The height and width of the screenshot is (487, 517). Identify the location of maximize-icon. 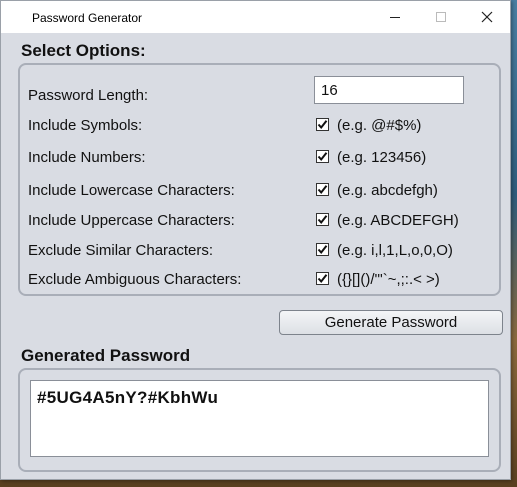
(441, 17).